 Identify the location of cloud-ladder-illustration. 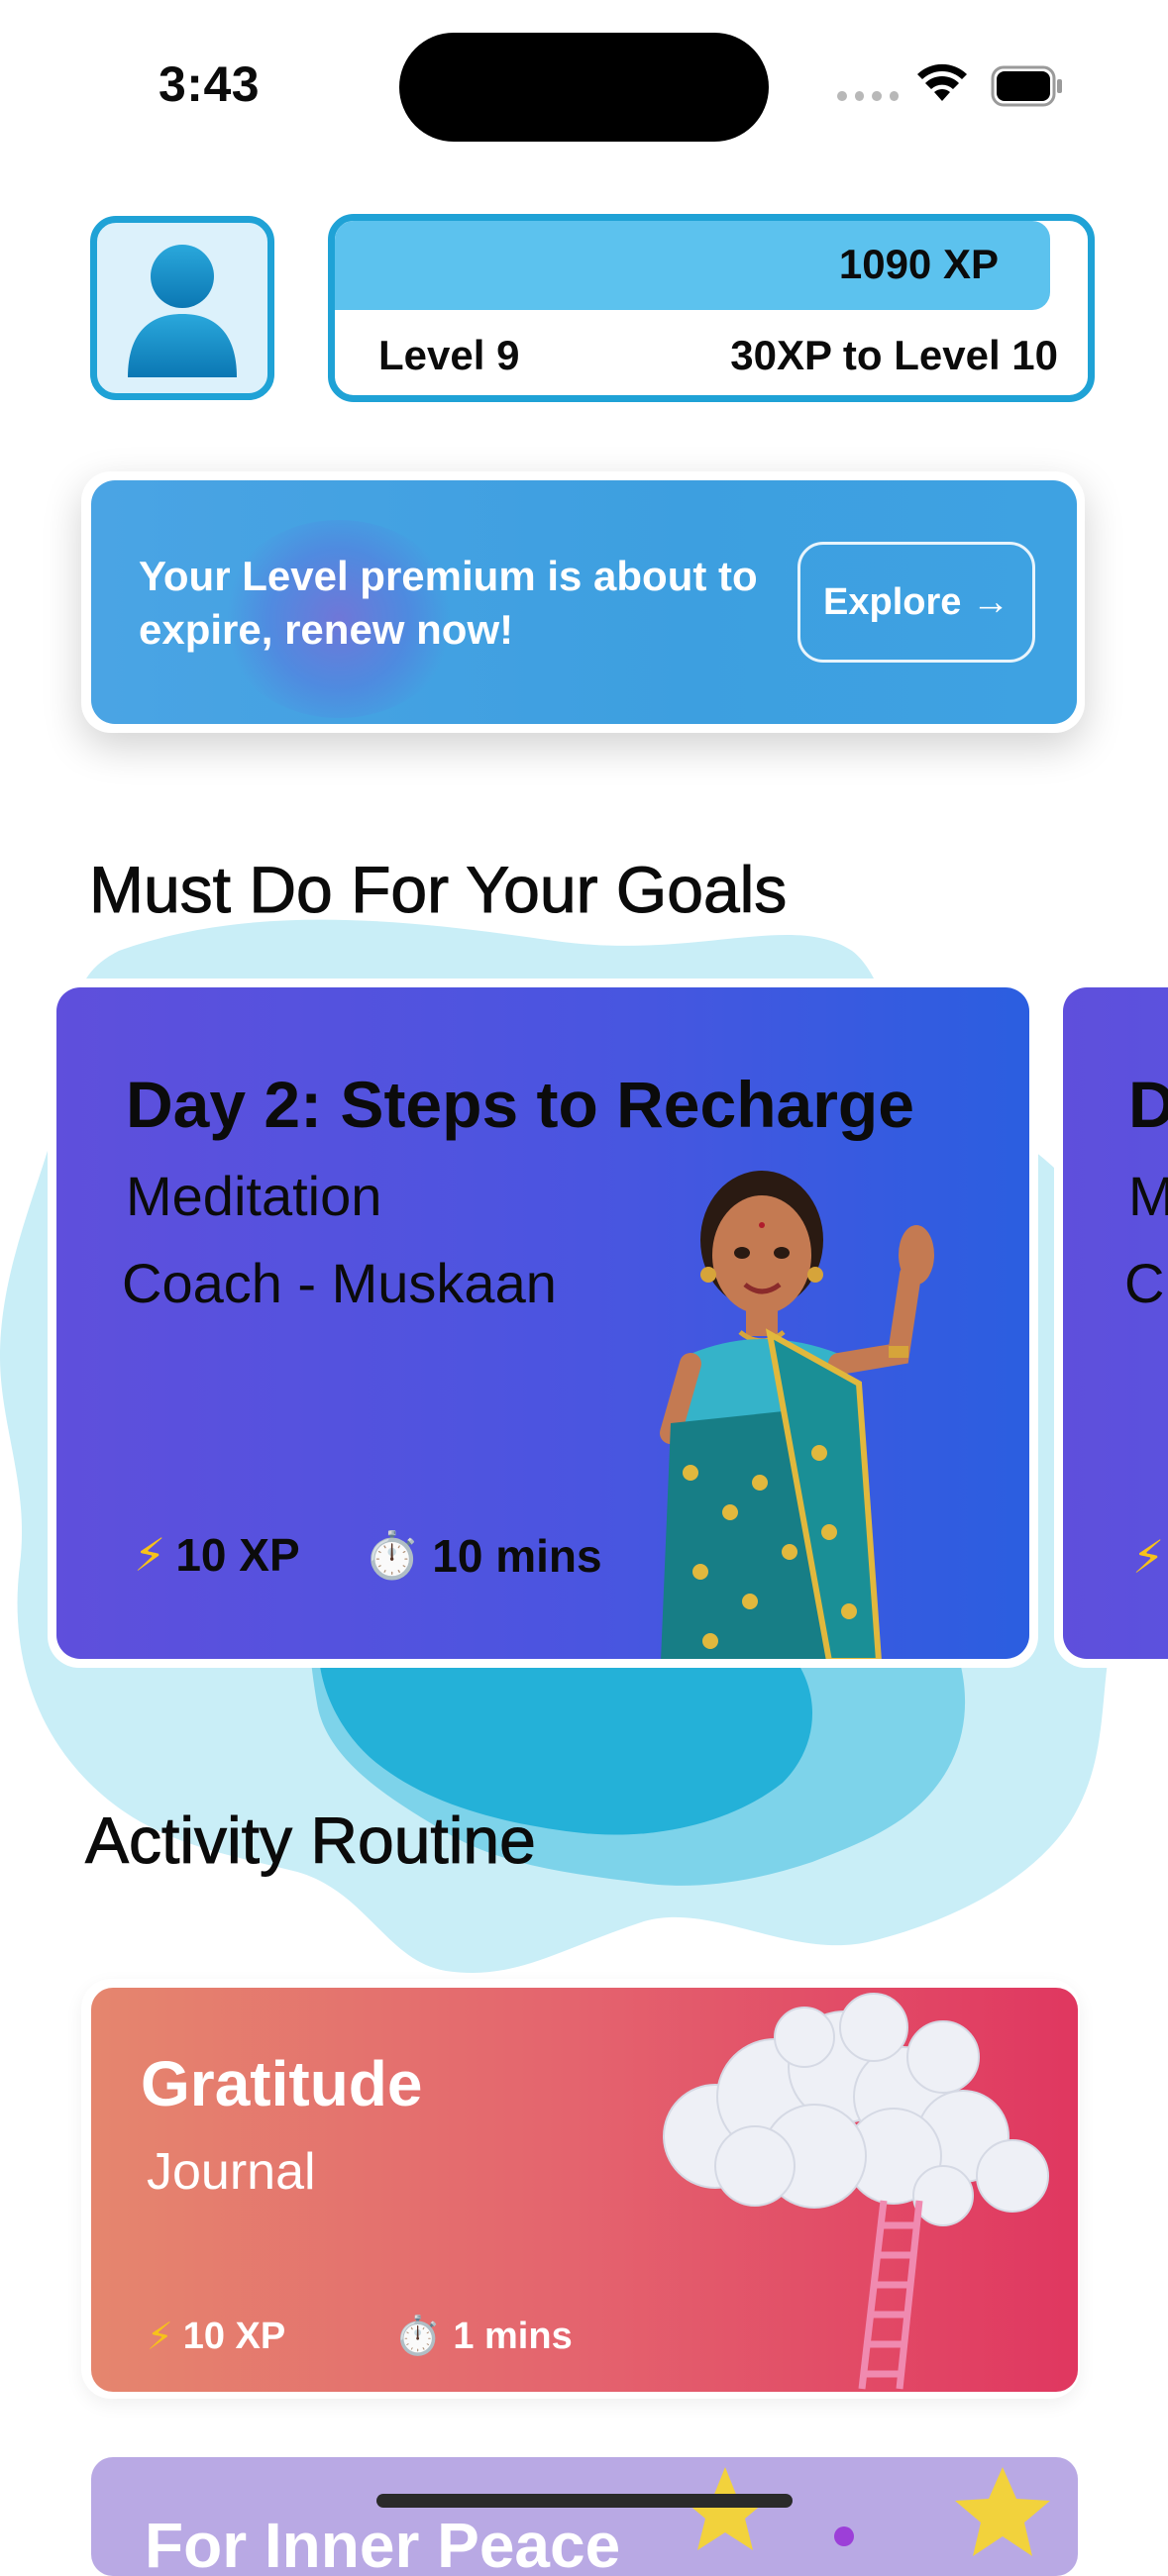
(856, 2191).